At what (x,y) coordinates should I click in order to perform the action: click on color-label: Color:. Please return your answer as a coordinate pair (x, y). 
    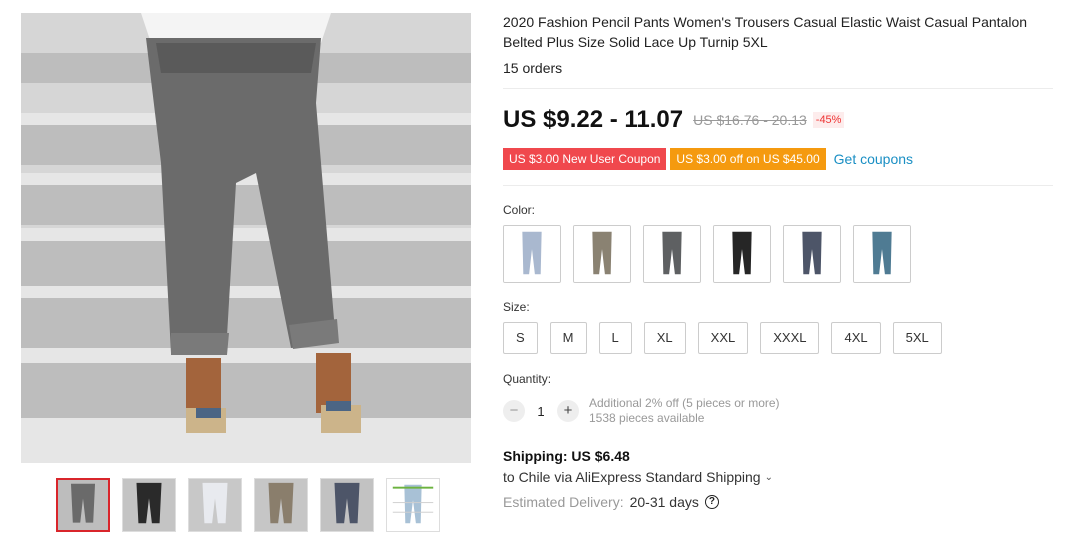
    Looking at the image, I should click on (519, 210).